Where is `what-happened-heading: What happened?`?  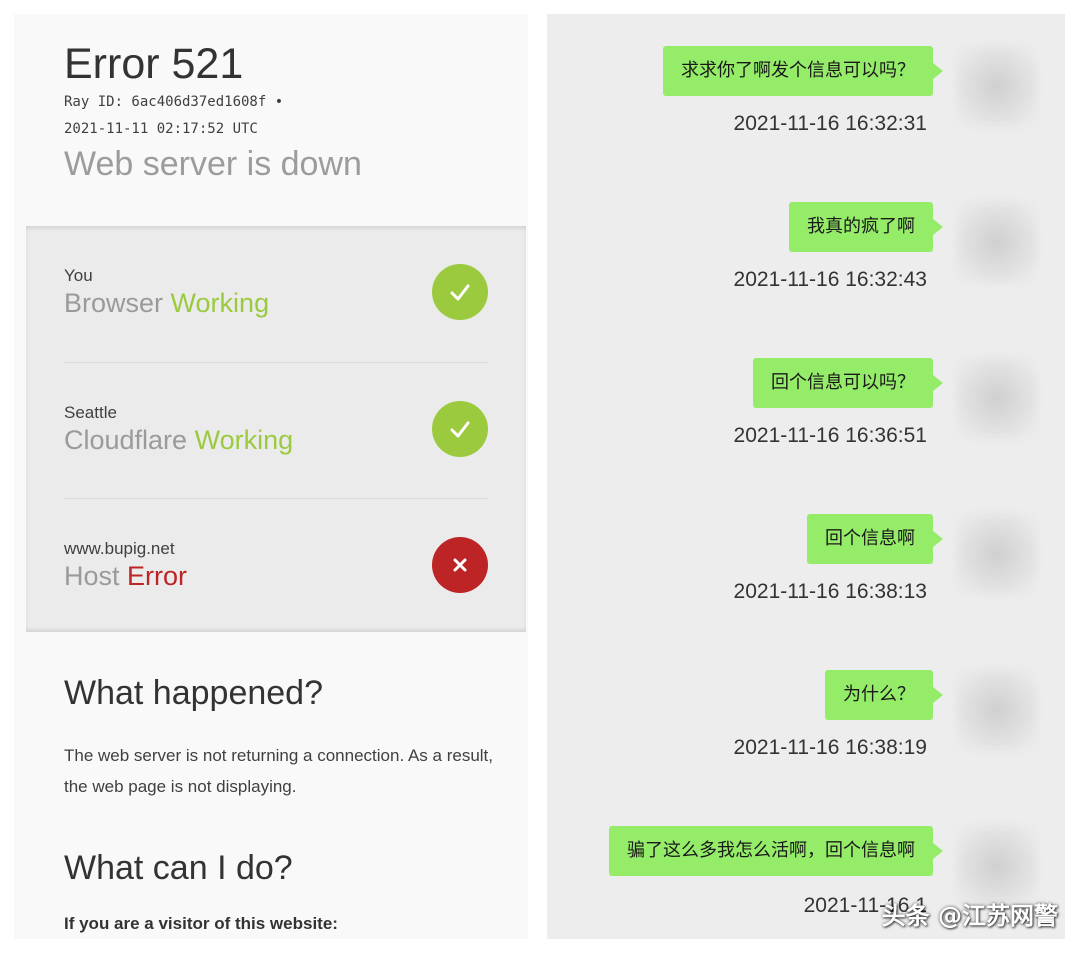 what-happened-heading: What happened? is located at coordinates (193, 693).